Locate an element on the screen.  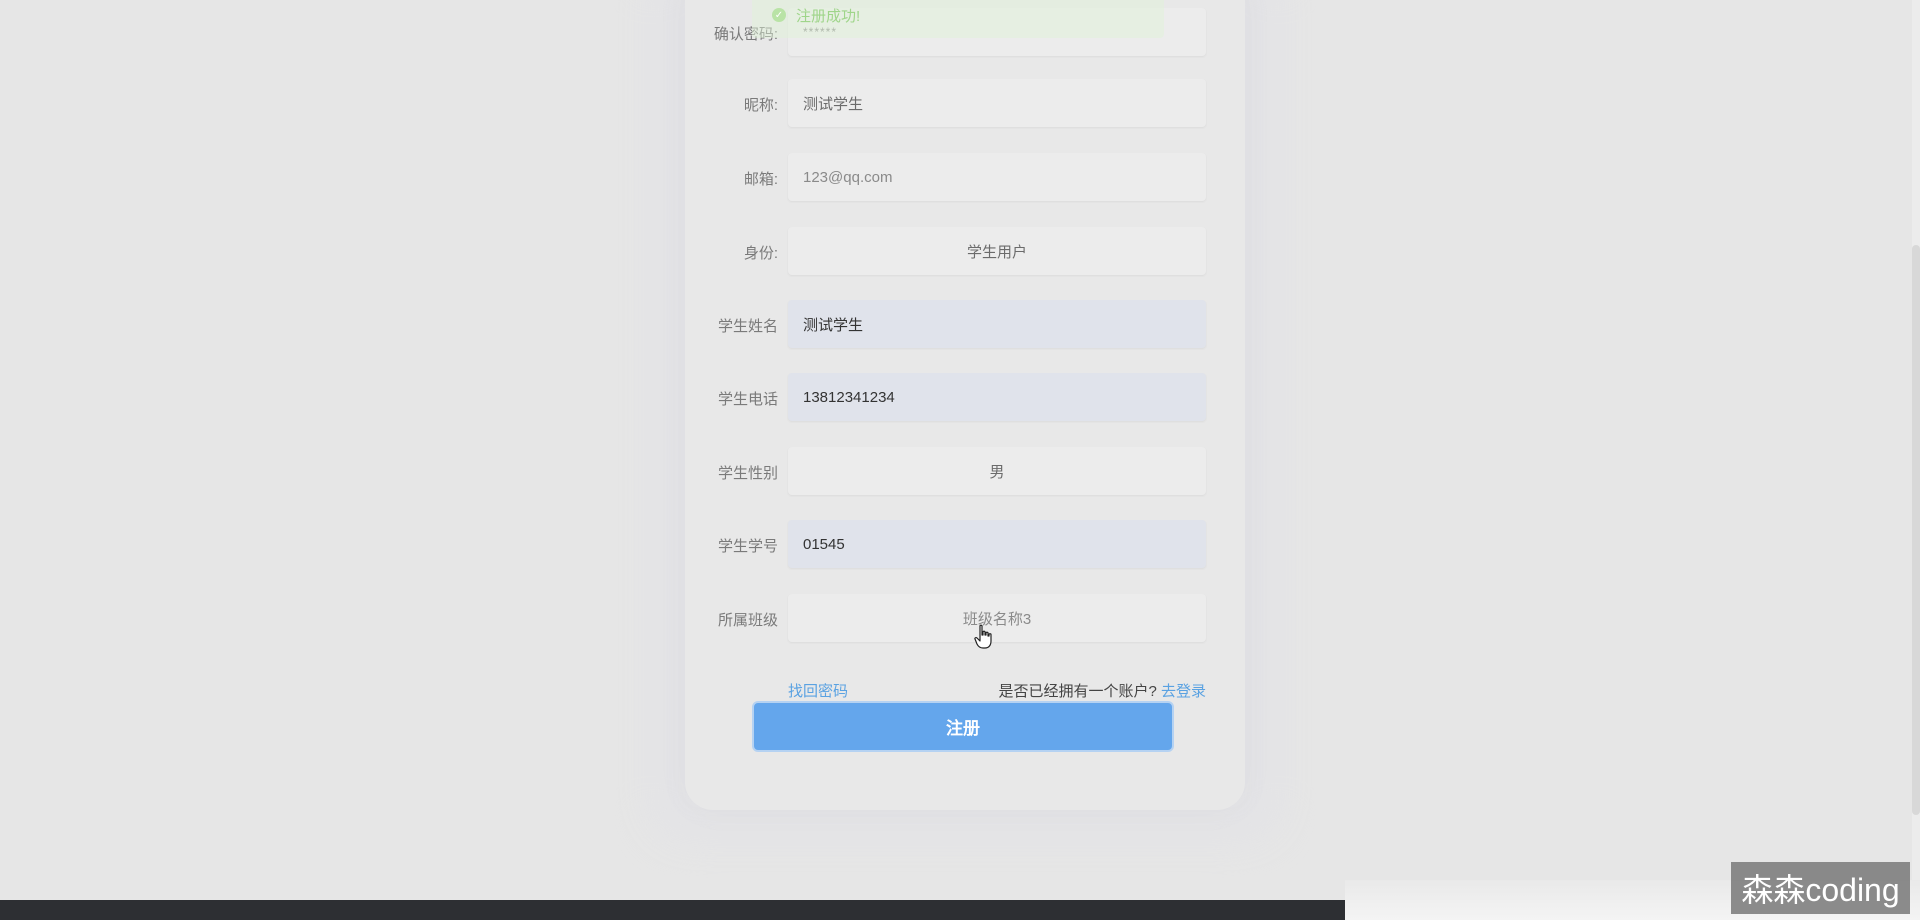
identity-row: 身份: 学生用户 is located at coordinates (955, 252).